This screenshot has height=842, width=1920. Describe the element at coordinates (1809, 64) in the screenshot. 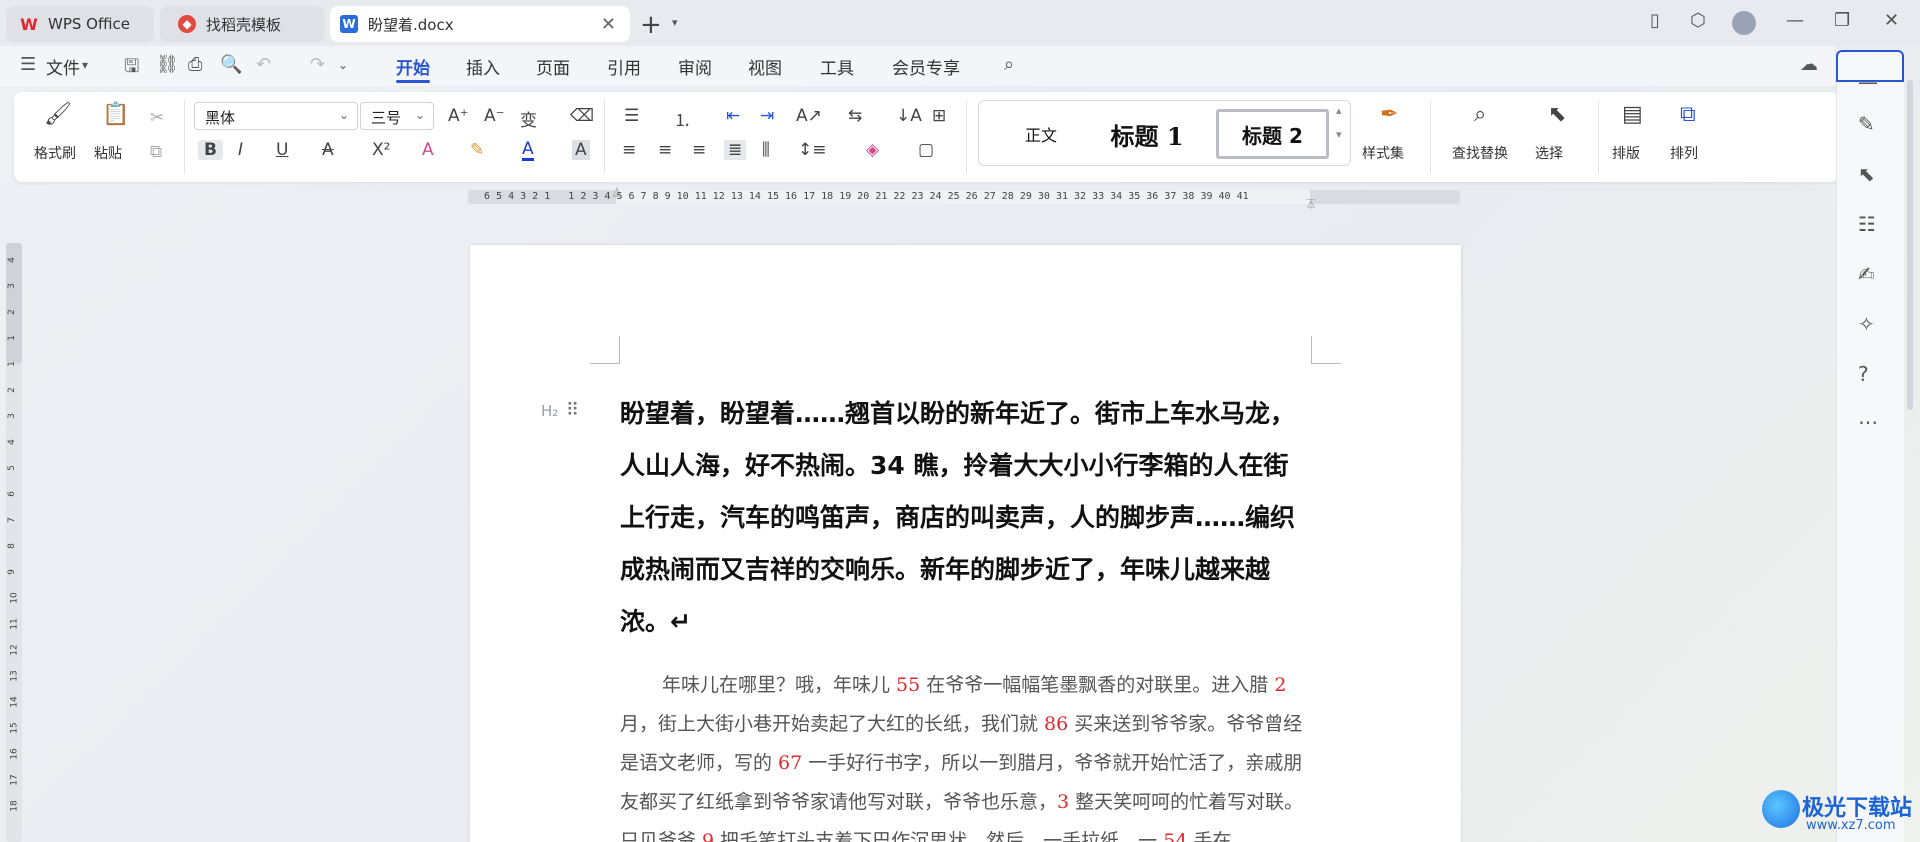

I see `cloud-sync-icon: ☁` at that location.